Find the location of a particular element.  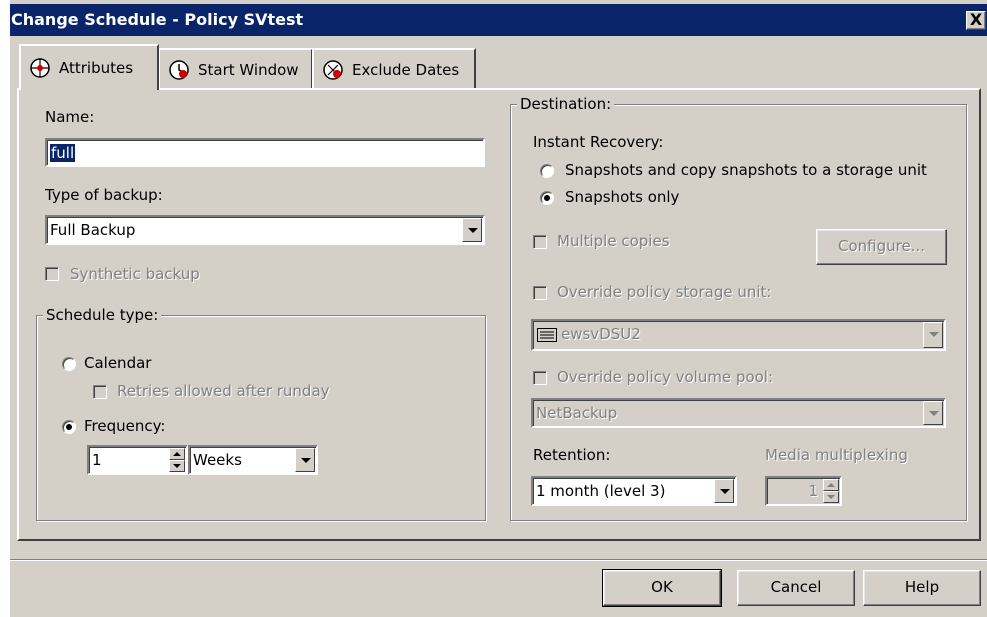

synthetic-backup-label: Synthetic backup is located at coordinates (135, 274).